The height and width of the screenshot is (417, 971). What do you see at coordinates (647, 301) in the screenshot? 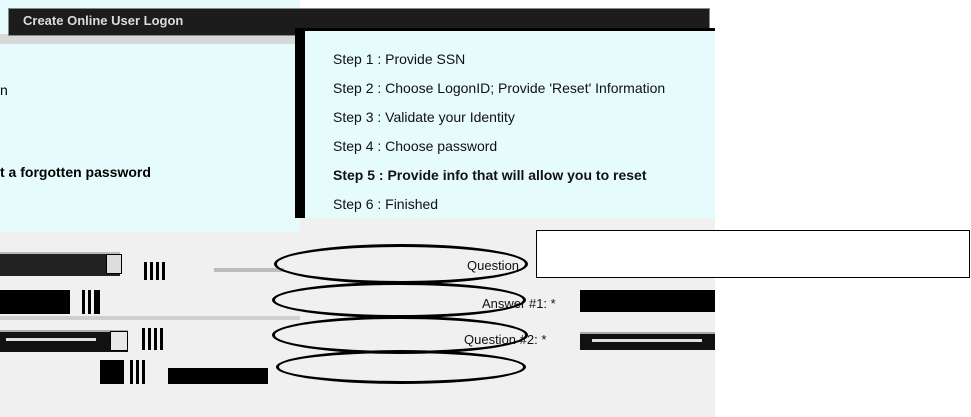
I see `answer-1-input` at bounding box center [647, 301].